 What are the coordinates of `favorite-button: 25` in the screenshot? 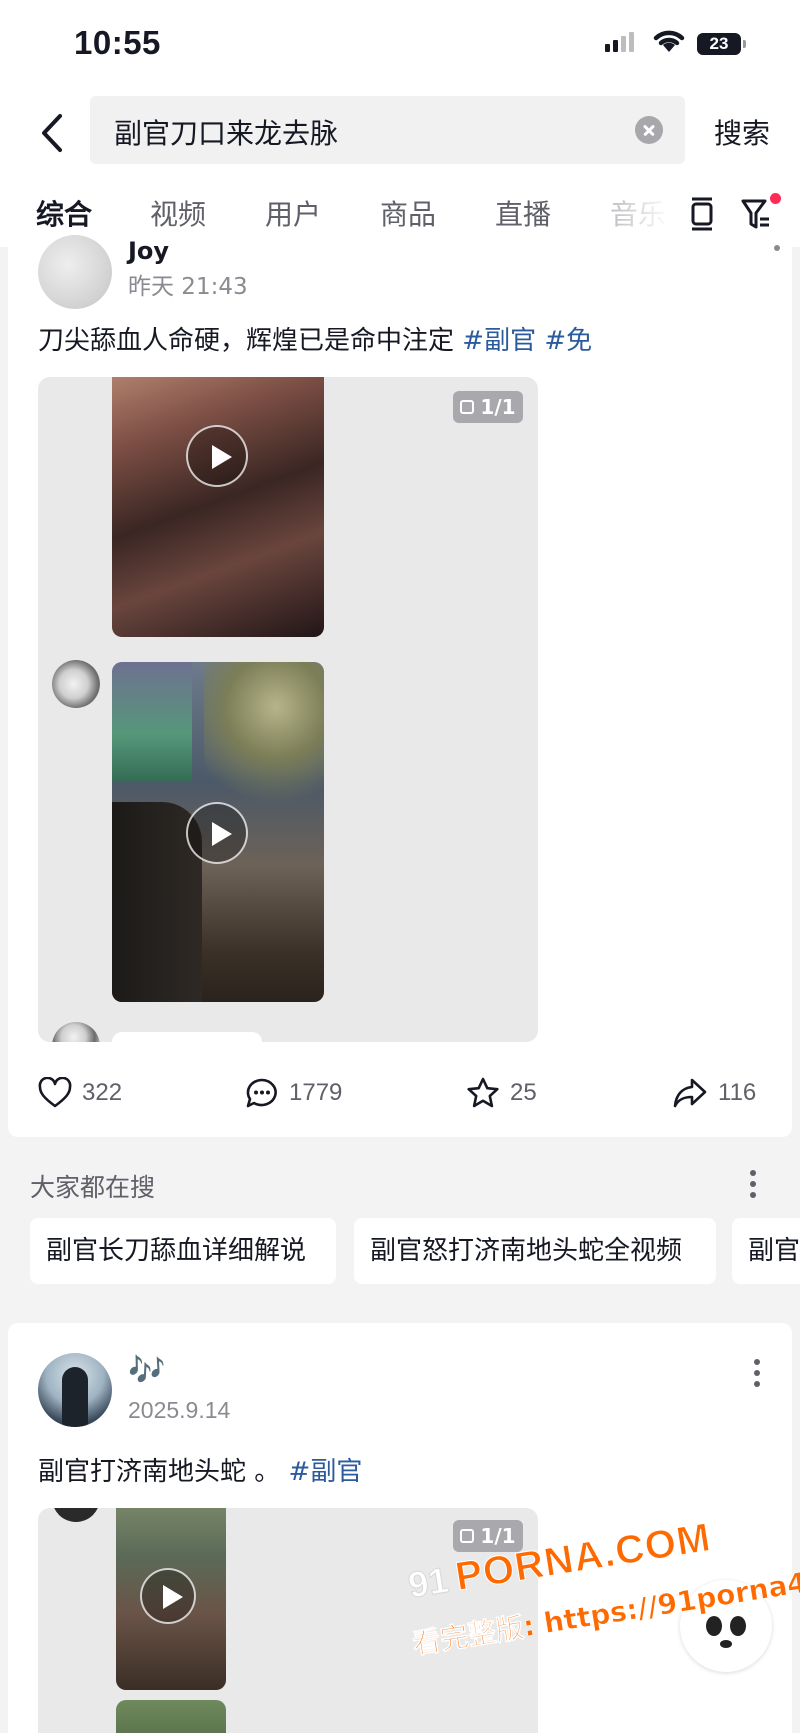 It's located at (501, 1093).